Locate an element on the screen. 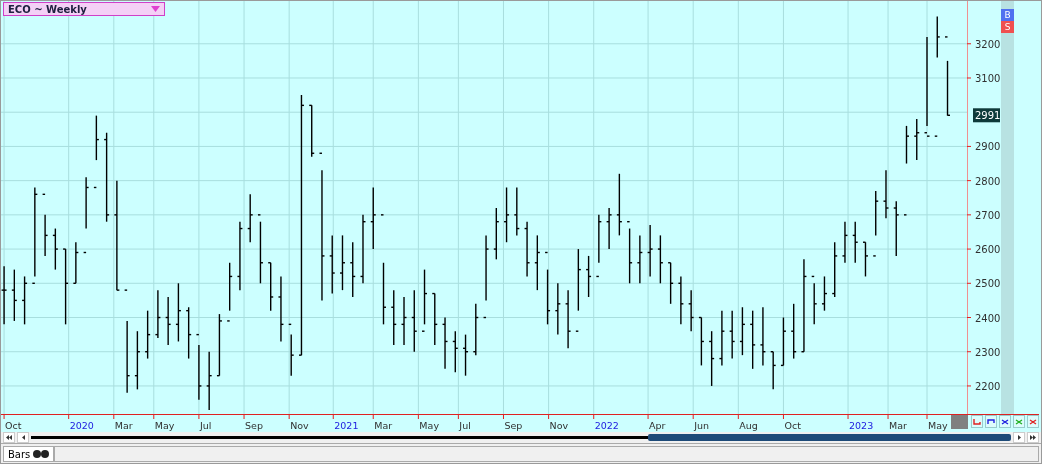 The width and height of the screenshot is (1042, 464). scroll-end-button is located at coordinates (1033, 437).